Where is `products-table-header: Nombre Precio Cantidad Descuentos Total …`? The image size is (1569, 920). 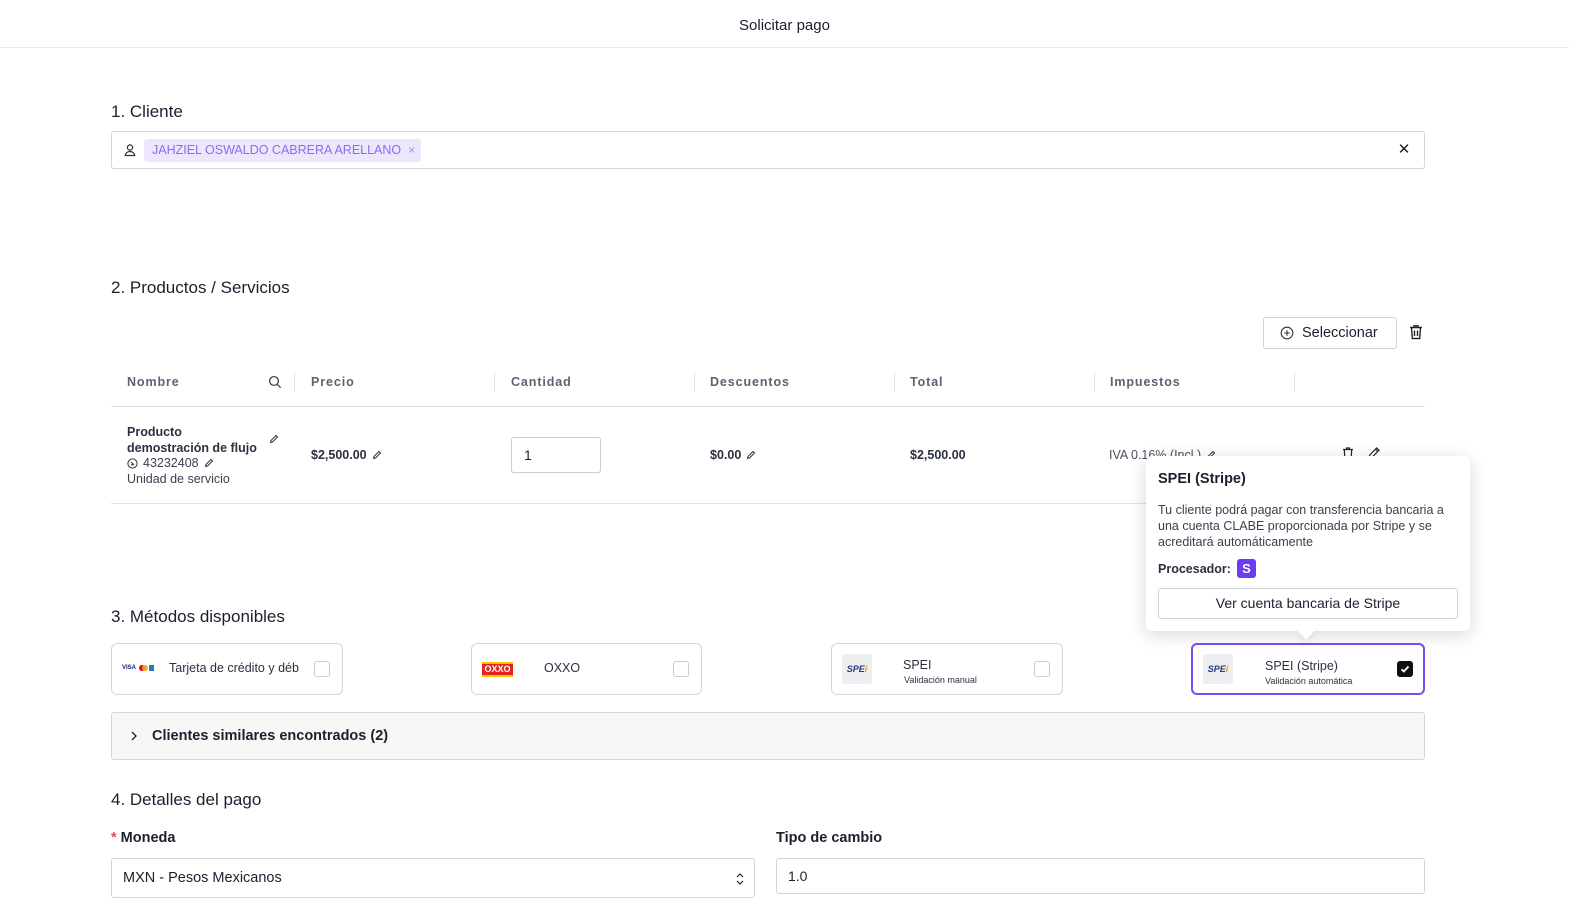 products-table-header: Nombre Precio Cantidad Descuentos Total … is located at coordinates (768, 386).